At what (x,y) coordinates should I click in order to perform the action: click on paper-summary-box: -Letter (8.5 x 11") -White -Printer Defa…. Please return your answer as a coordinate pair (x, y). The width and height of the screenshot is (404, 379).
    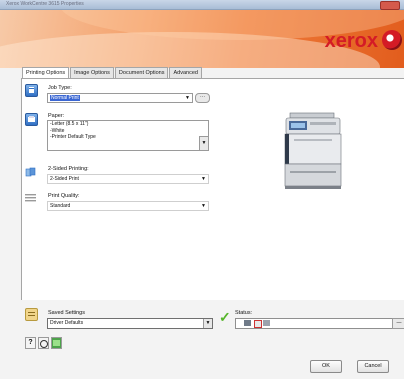
    Looking at the image, I should click on (128, 135).